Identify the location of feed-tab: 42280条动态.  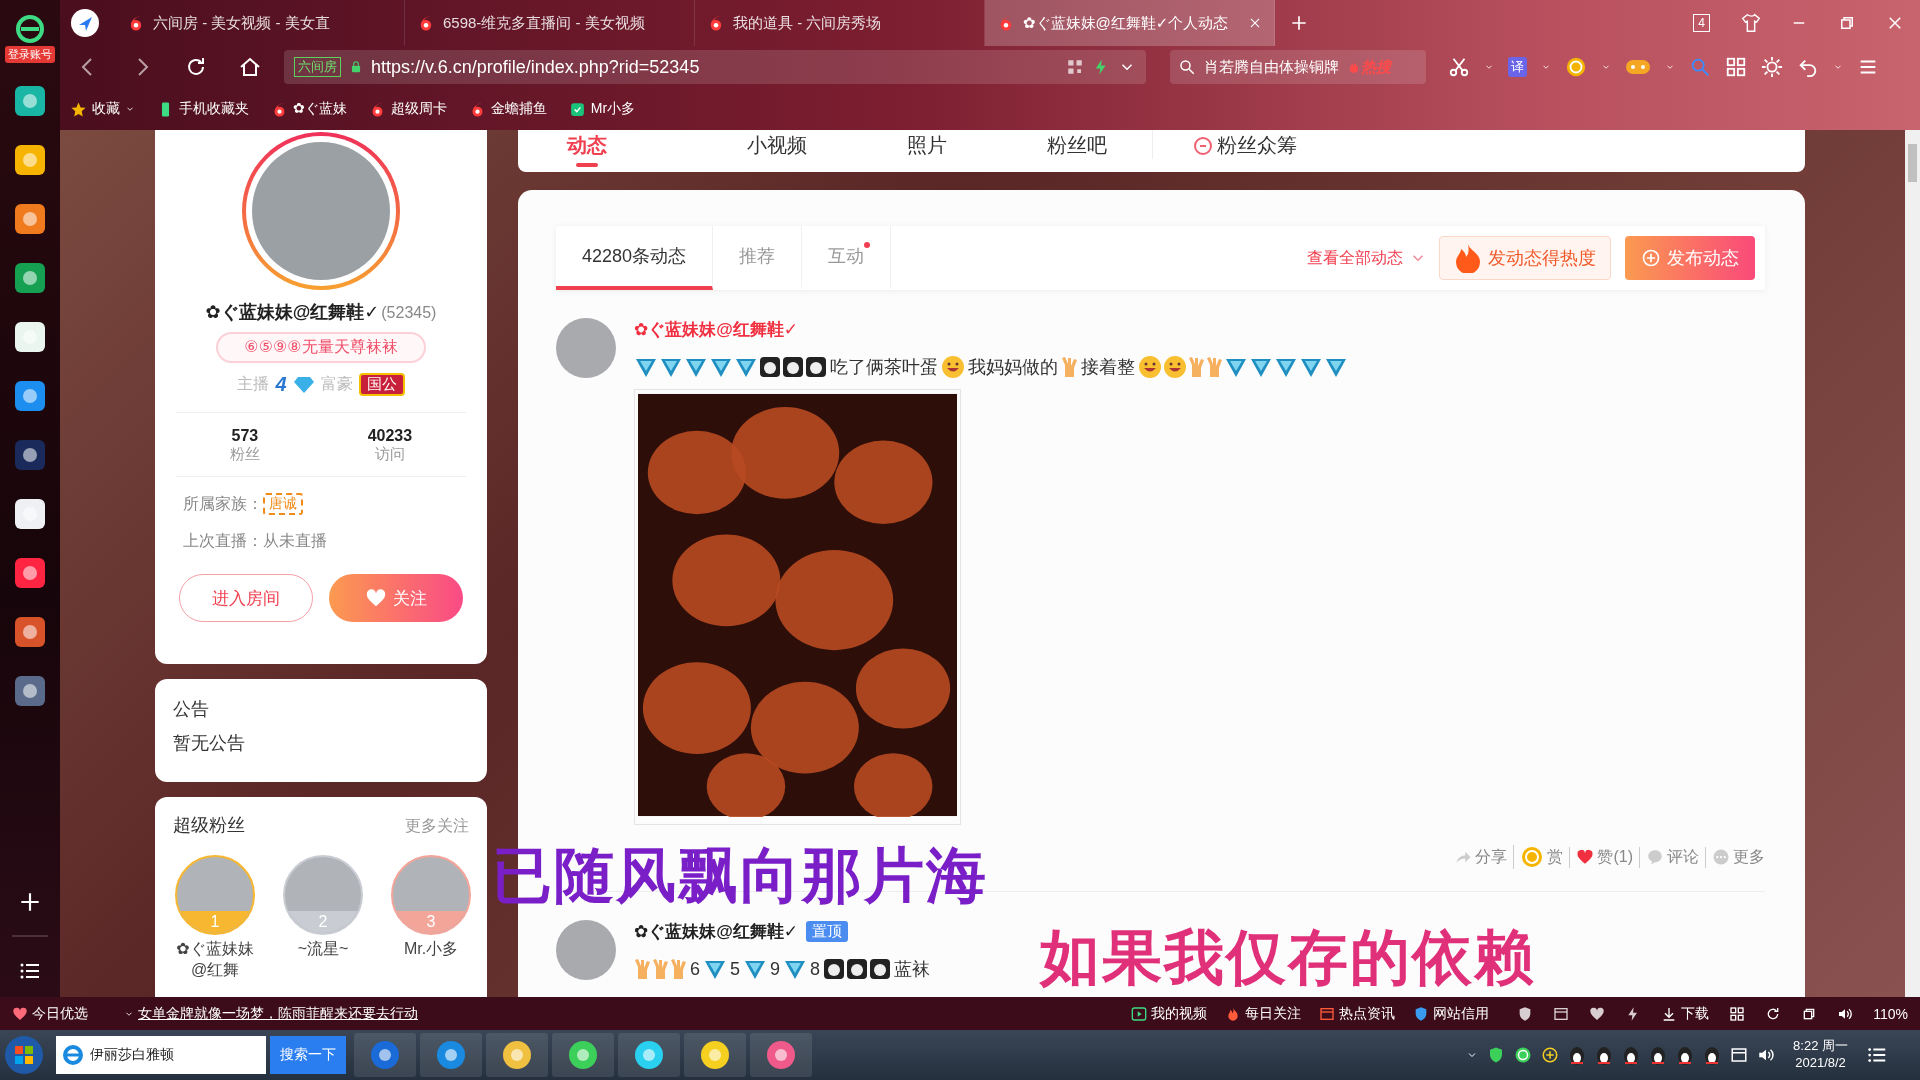
(635, 258).